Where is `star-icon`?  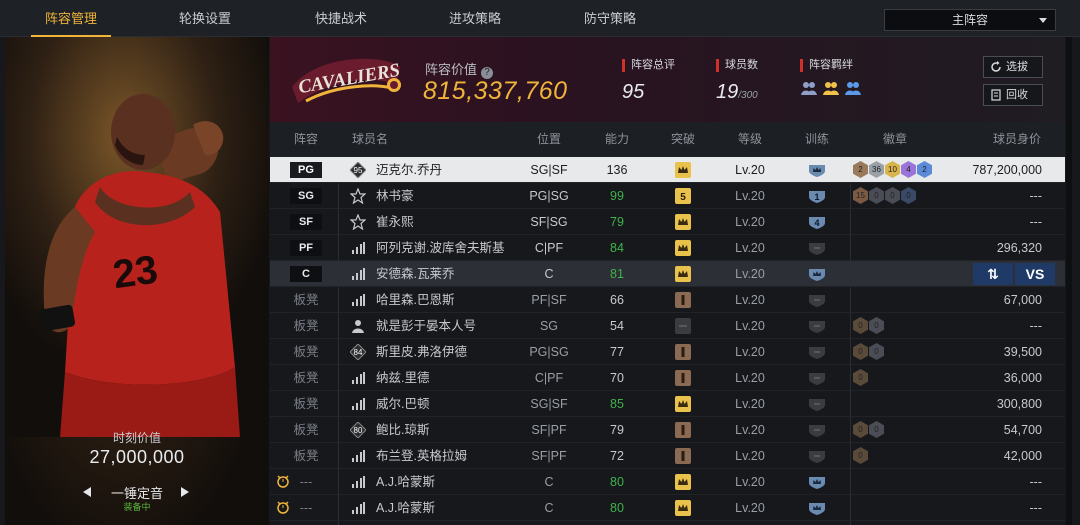
star-icon is located at coordinates (358, 222).